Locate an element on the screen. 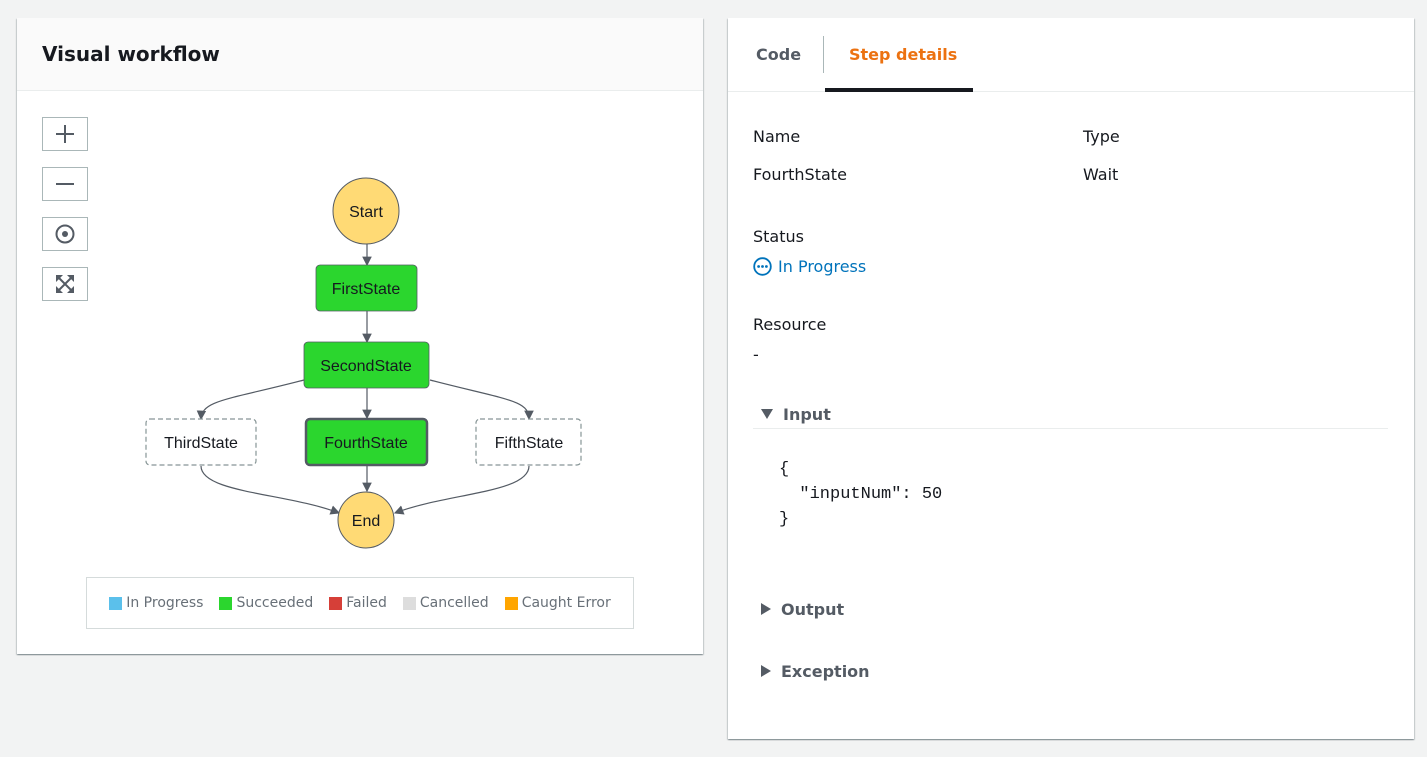 The height and width of the screenshot is (757, 1427). output-expander: Output is located at coordinates (1070, 609).